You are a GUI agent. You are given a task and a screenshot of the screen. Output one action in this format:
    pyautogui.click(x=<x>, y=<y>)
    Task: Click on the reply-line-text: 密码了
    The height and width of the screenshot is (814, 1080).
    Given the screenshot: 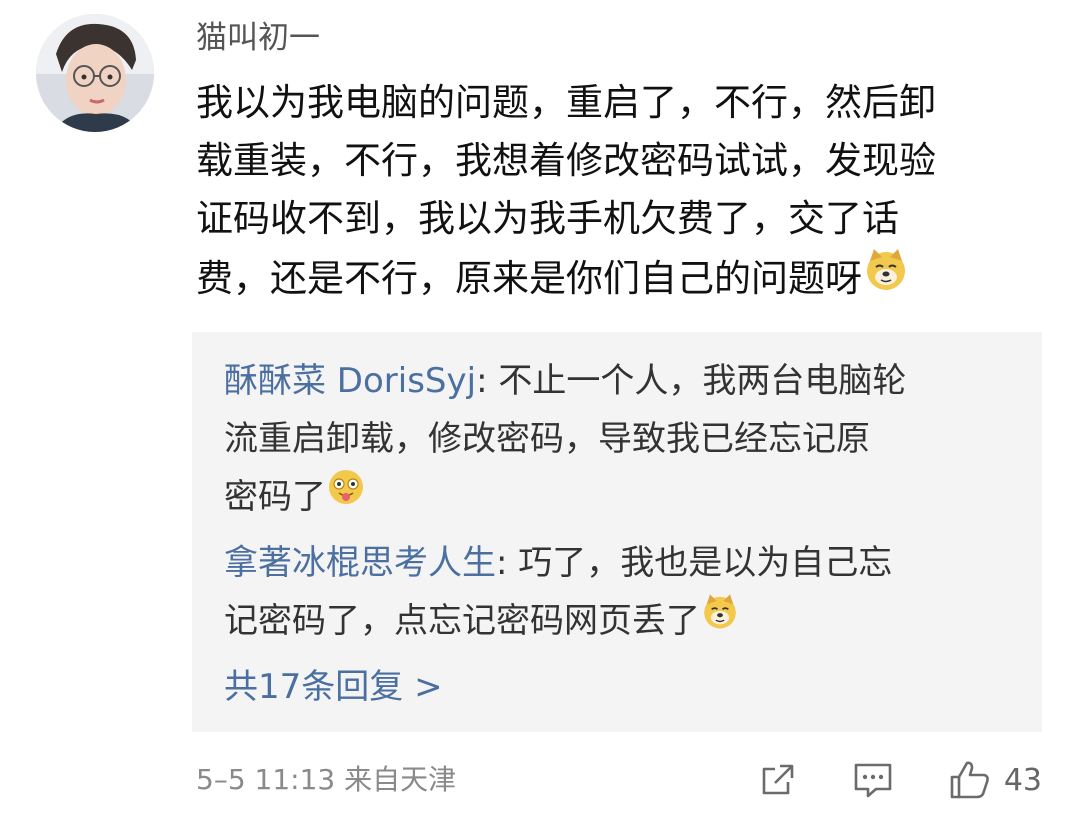 What is the action you would take?
    pyautogui.click(x=275, y=497)
    